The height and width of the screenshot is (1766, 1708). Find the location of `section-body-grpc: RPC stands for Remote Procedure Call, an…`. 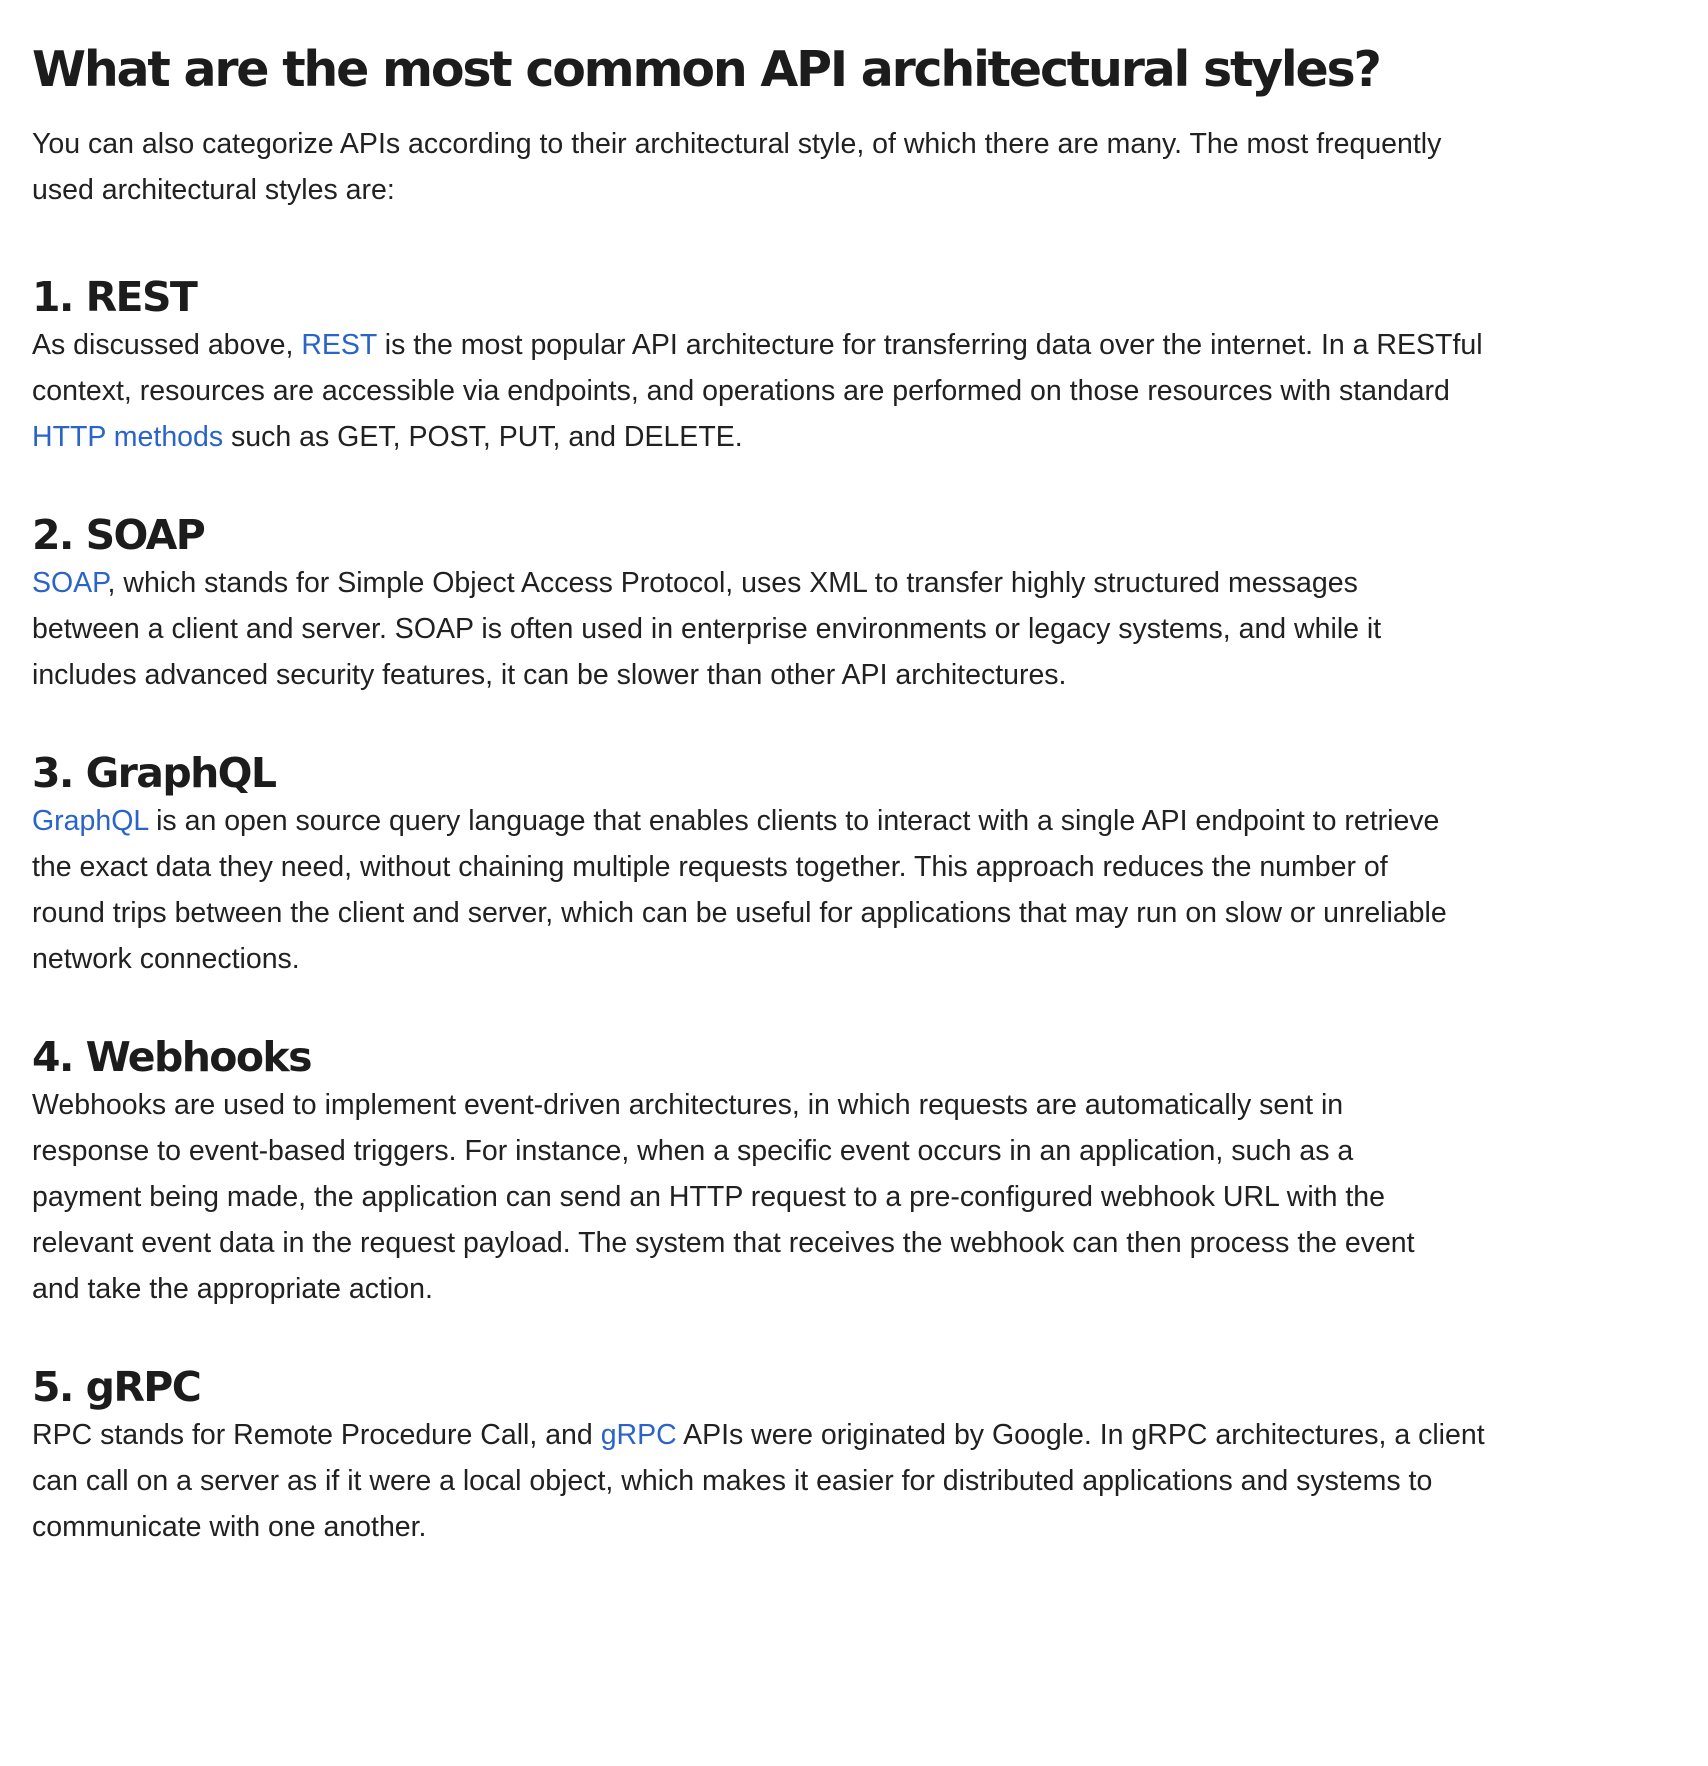

section-body-grpc: RPC stands for Remote Procedure Call, an… is located at coordinates (758, 1481).